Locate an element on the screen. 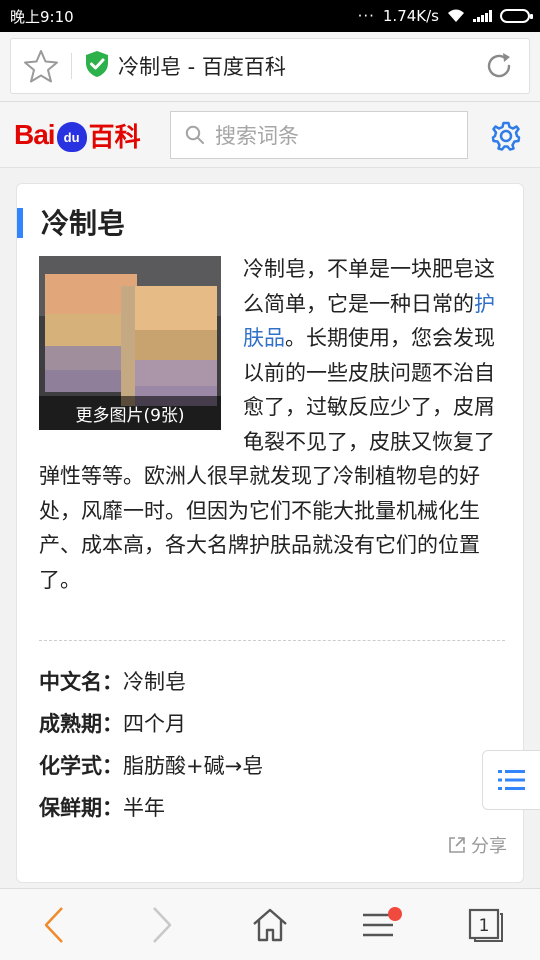 Image resolution: width=540 pixels, height=960 pixels. baidu-baike-logo: Bai du 百科 is located at coordinates (77, 135).